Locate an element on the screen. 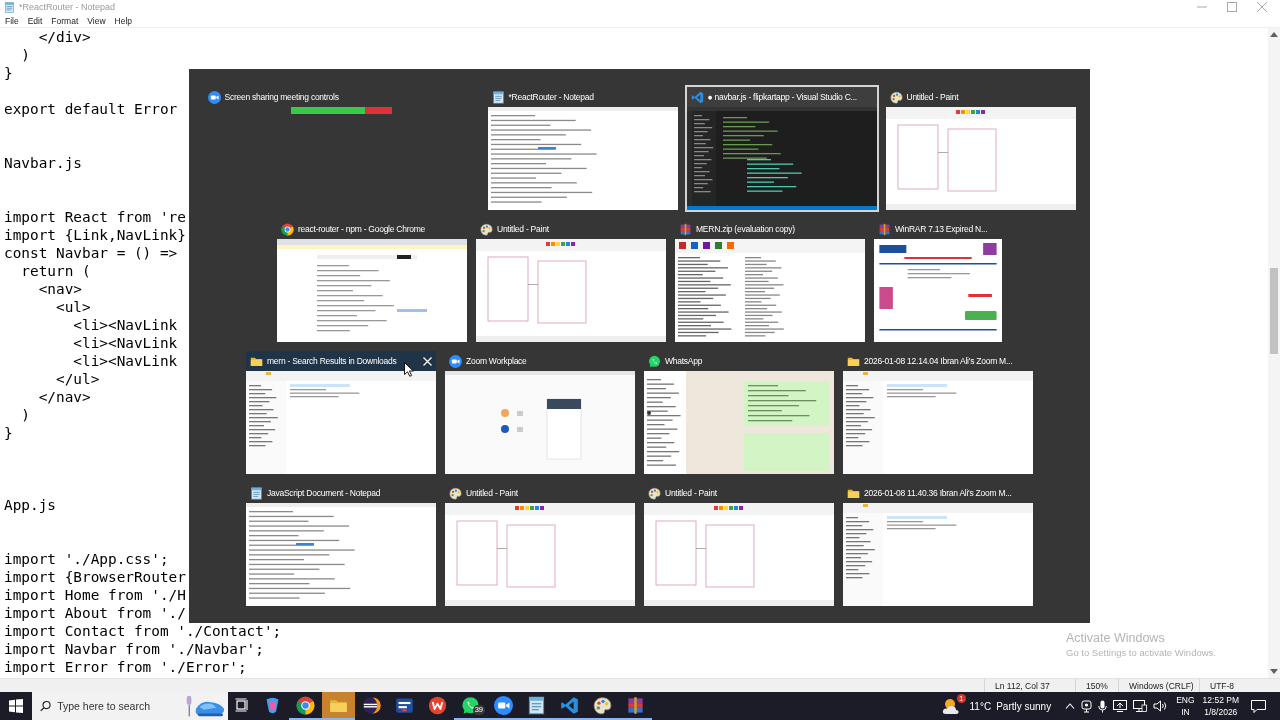 This screenshot has height=720, width=1280. code-line: const Navbar = () => is located at coordinates (91, 253).